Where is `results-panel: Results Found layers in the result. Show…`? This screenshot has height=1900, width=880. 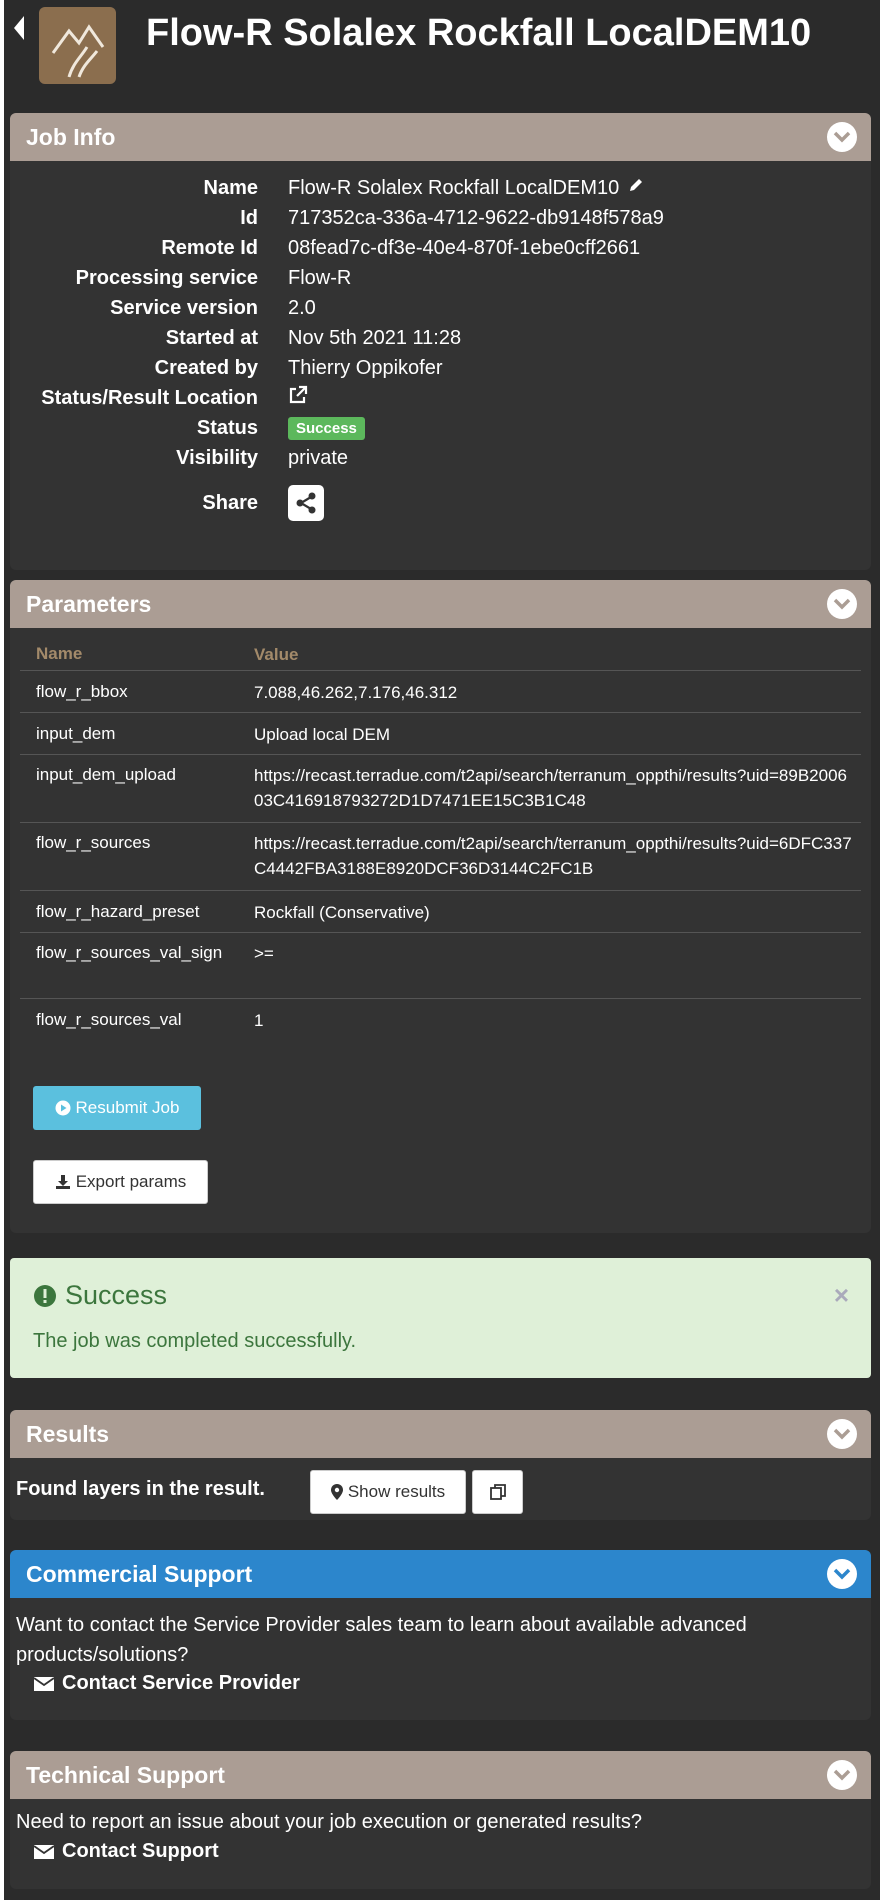 results-panel: Results Found layers in the result. Show… is located at coordinates (440, 1465).